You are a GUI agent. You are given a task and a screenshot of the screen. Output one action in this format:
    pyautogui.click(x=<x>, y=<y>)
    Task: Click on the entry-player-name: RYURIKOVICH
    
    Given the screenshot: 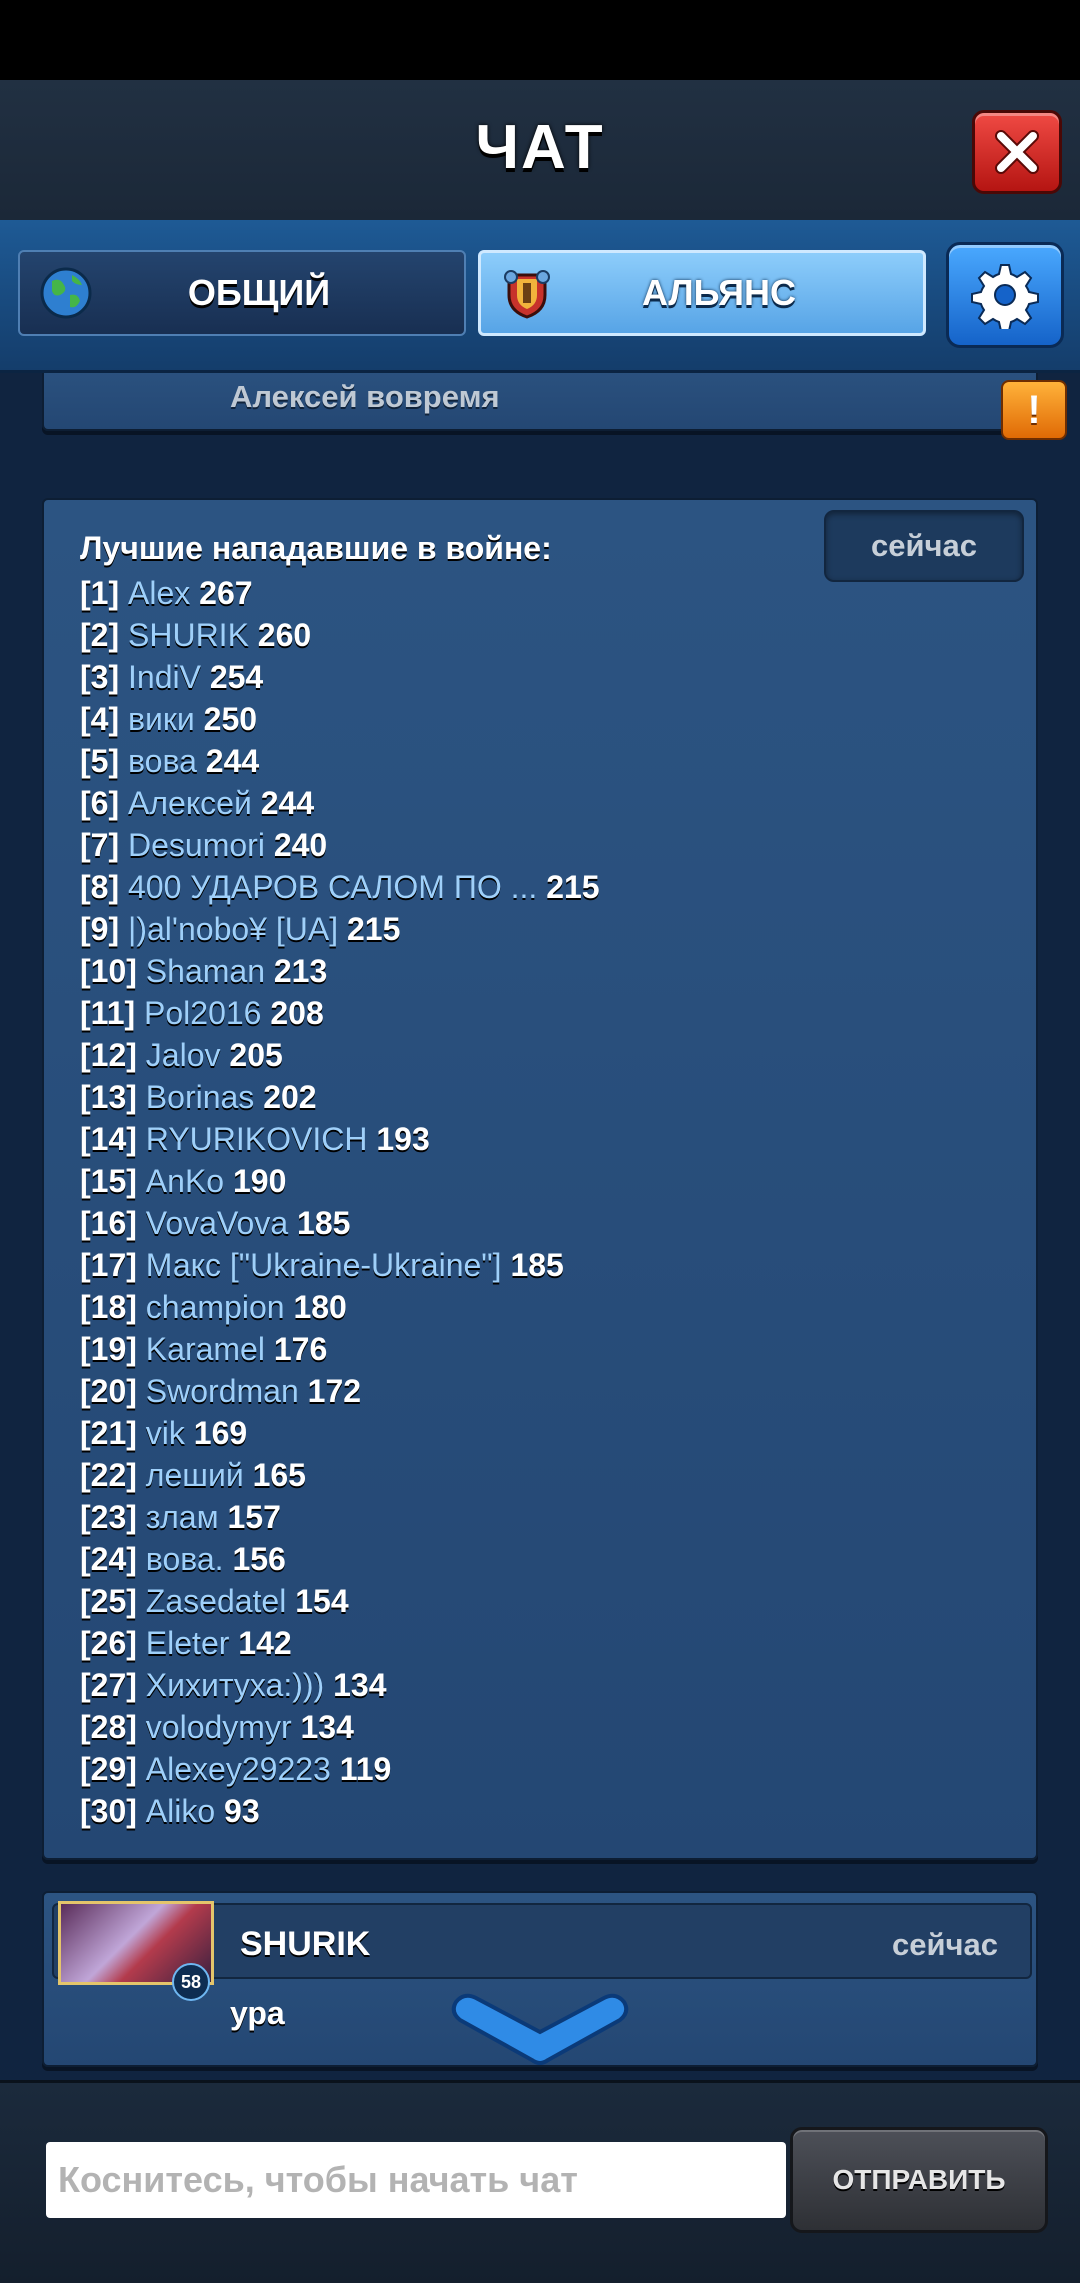 What is the action you would take?
    pyautogui.click(x=257, y=1139)
    